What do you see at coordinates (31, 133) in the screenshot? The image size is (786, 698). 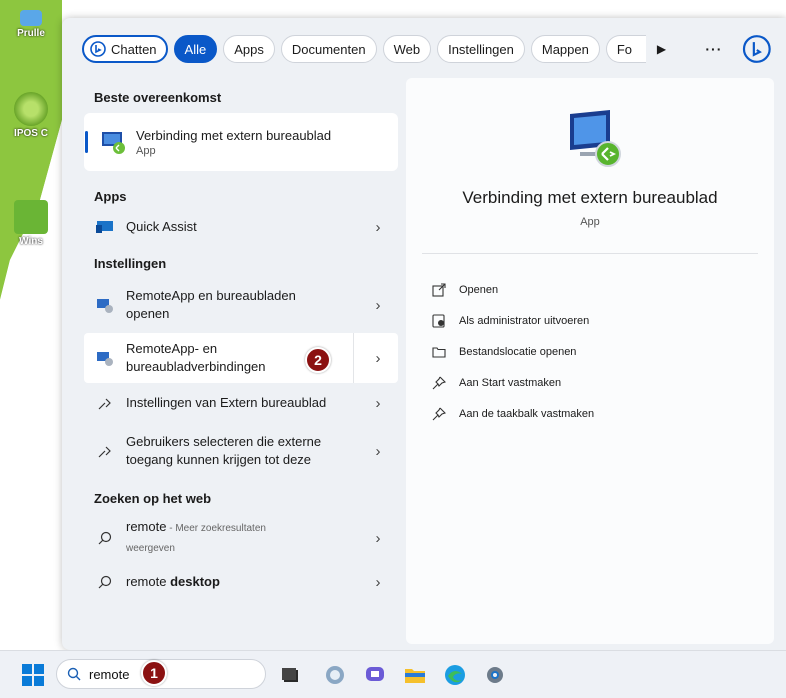 I see `desktop-icon-label: IPOS C` at bounding box center [31, 133].